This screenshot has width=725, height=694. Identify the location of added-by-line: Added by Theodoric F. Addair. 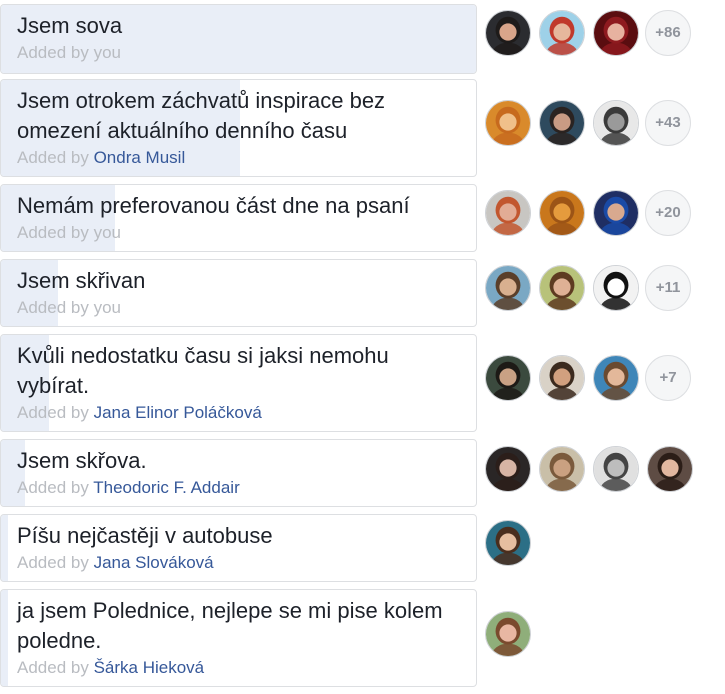
(240, 488).